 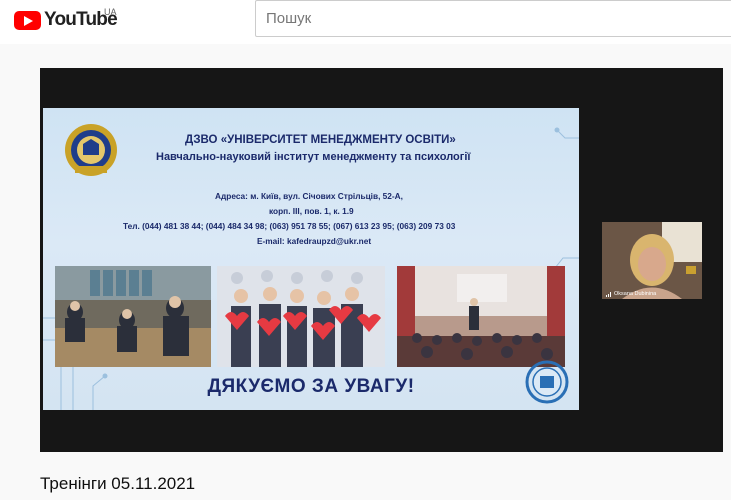 I want to click on participant-video-frame, so click(x=652, y=260).